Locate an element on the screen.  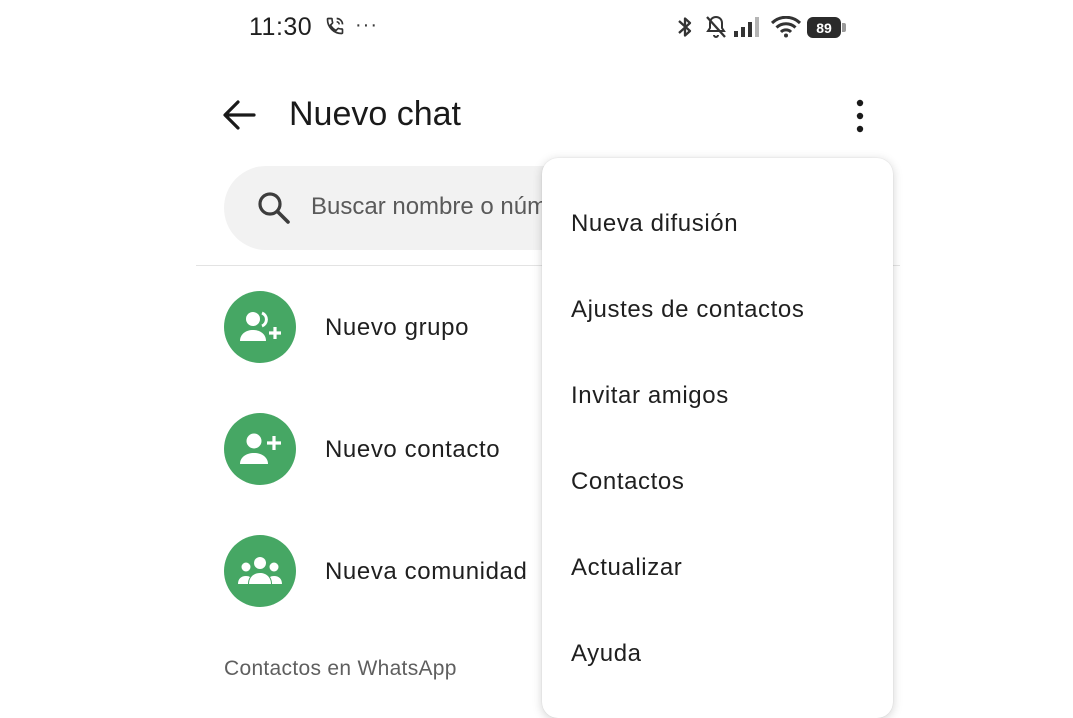
menu-item-contactos: Contactos is located at coordinates (627, 482).